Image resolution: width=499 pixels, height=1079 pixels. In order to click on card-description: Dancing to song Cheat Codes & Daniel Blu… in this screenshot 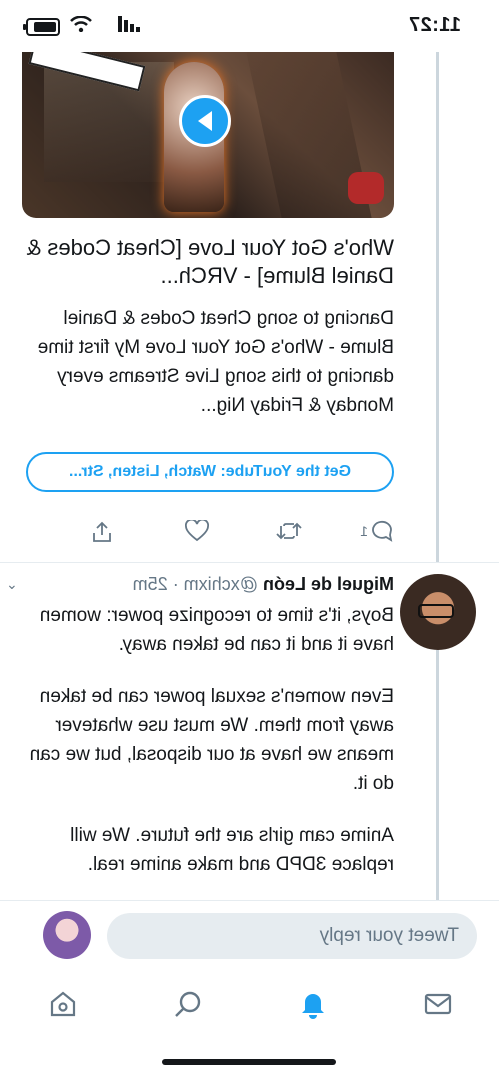, I will do `click(215, 362)`.